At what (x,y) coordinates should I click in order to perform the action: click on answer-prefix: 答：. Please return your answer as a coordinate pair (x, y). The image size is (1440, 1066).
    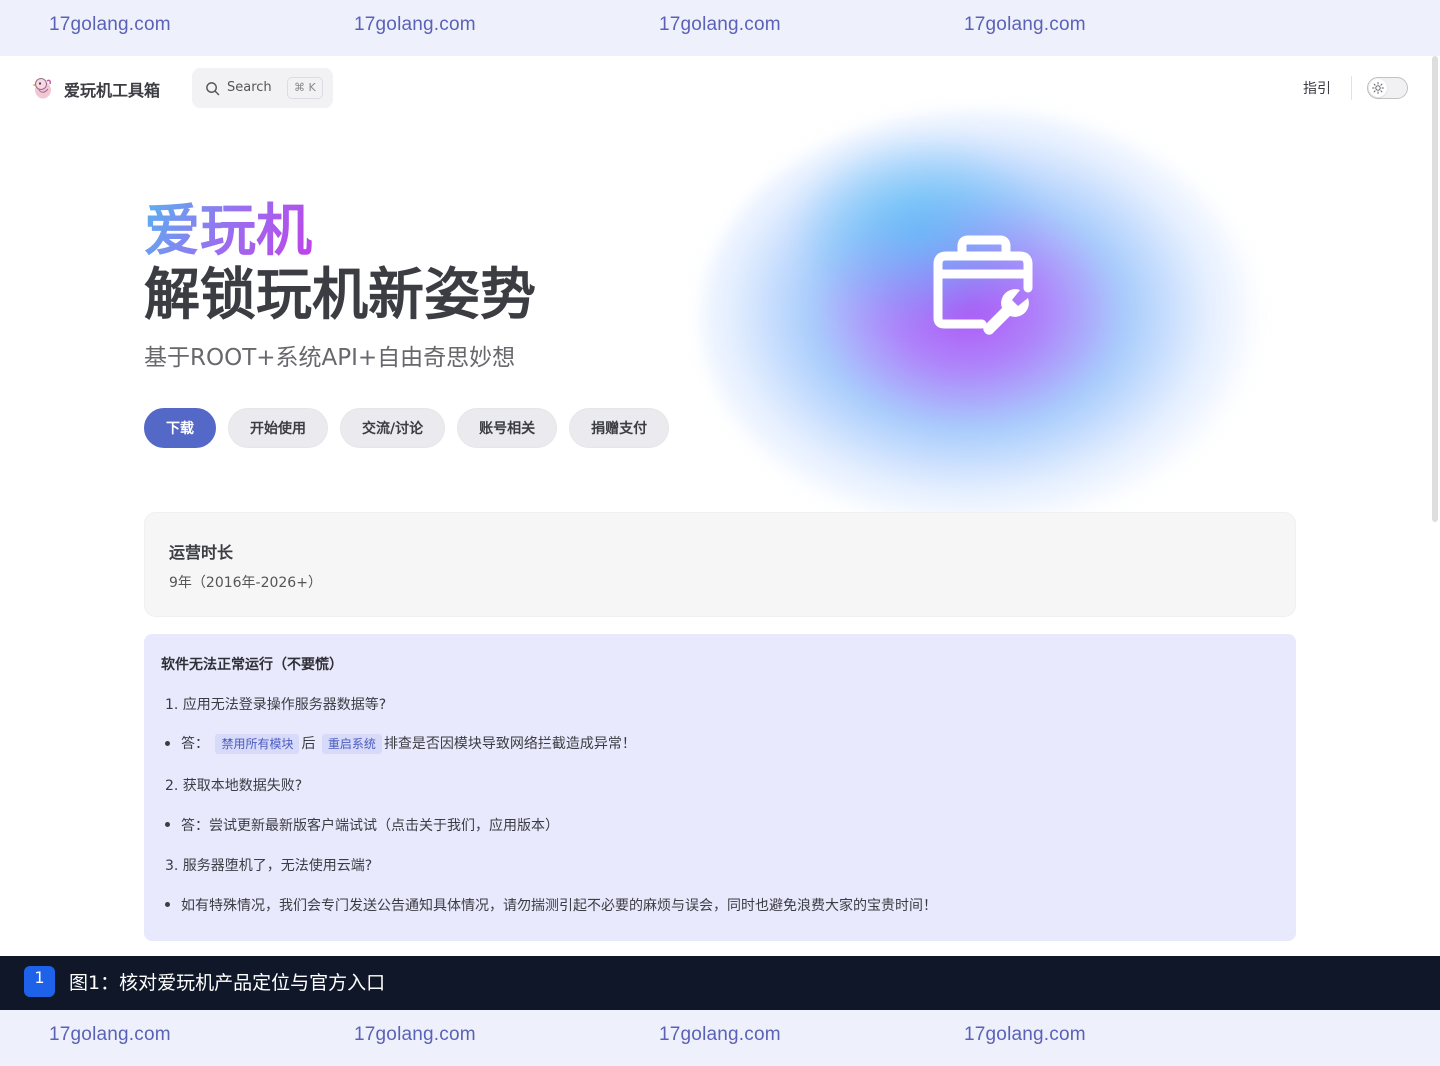
    Looking at the image, I should click on (195, 744).